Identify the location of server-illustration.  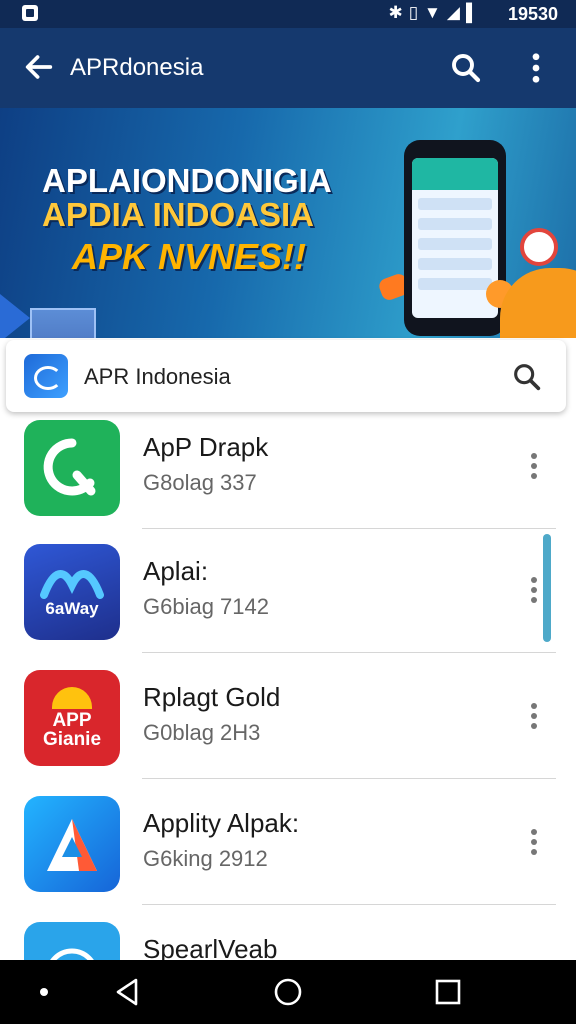
(63, 323).